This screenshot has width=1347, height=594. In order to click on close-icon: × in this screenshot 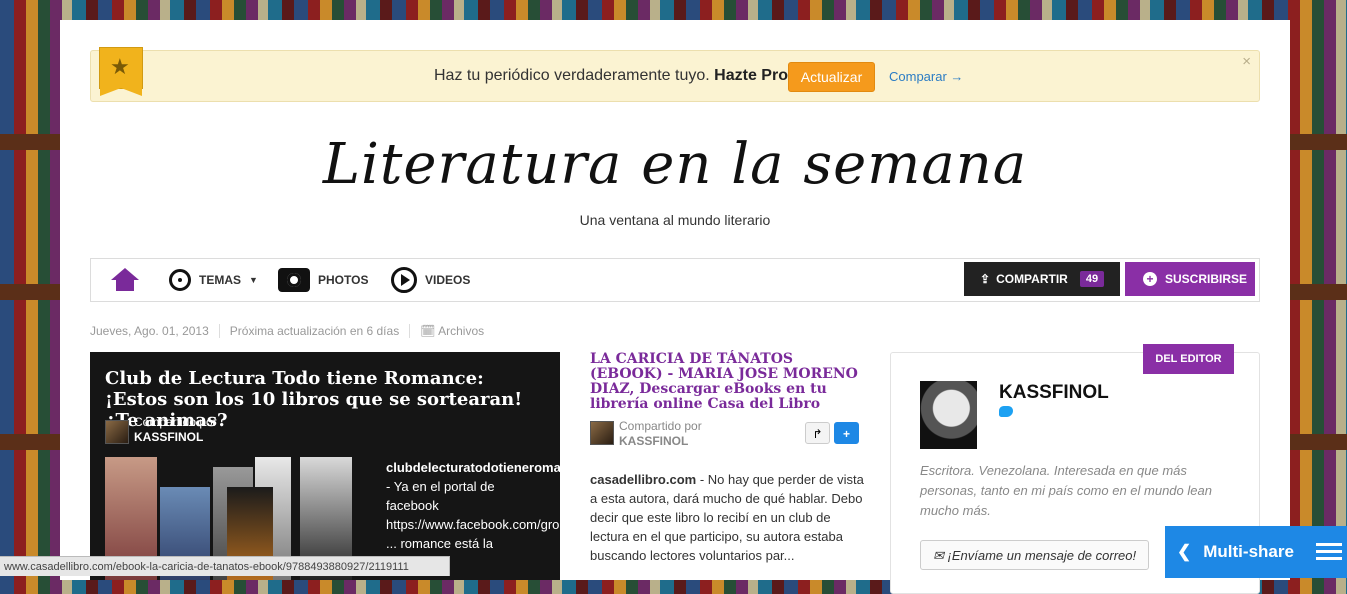, I will do `click(1246, 61)`.